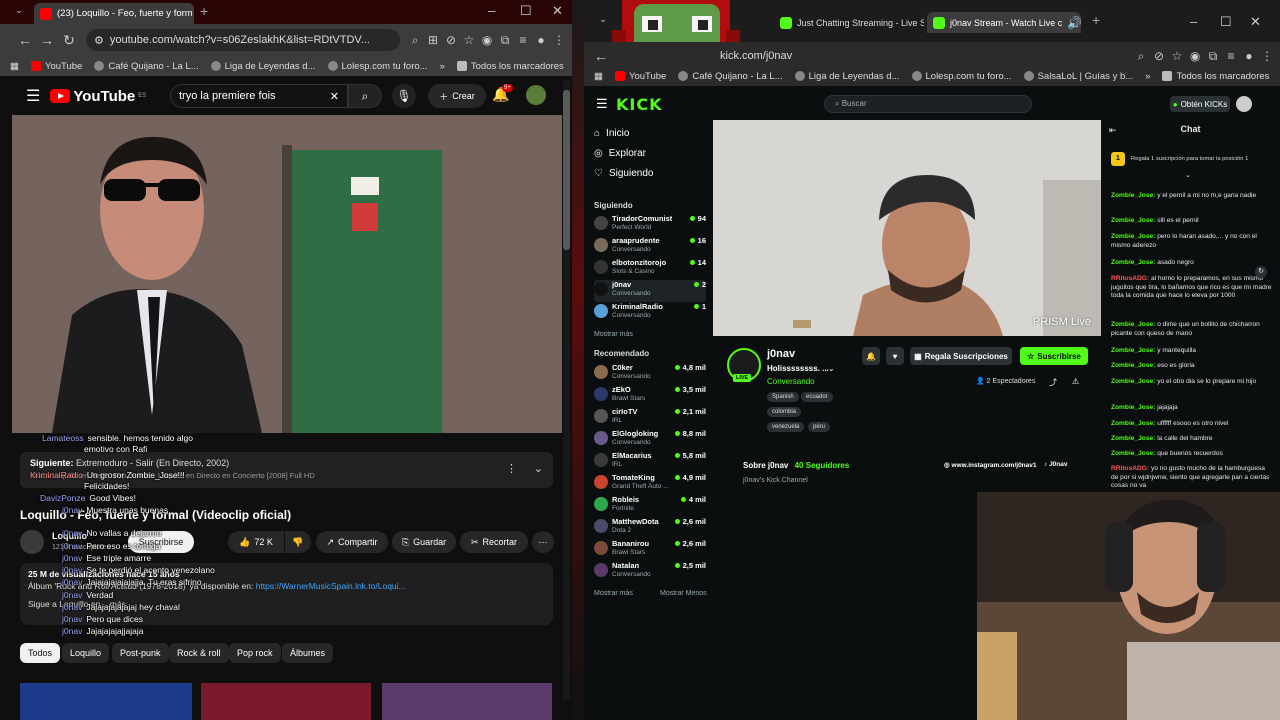 The height and width of the screenshot is (720, 1280). What do you see at coordinates (69, 40) in the screenshot?
I see `reload-icon: ↻` at bounding box center [69, 40].